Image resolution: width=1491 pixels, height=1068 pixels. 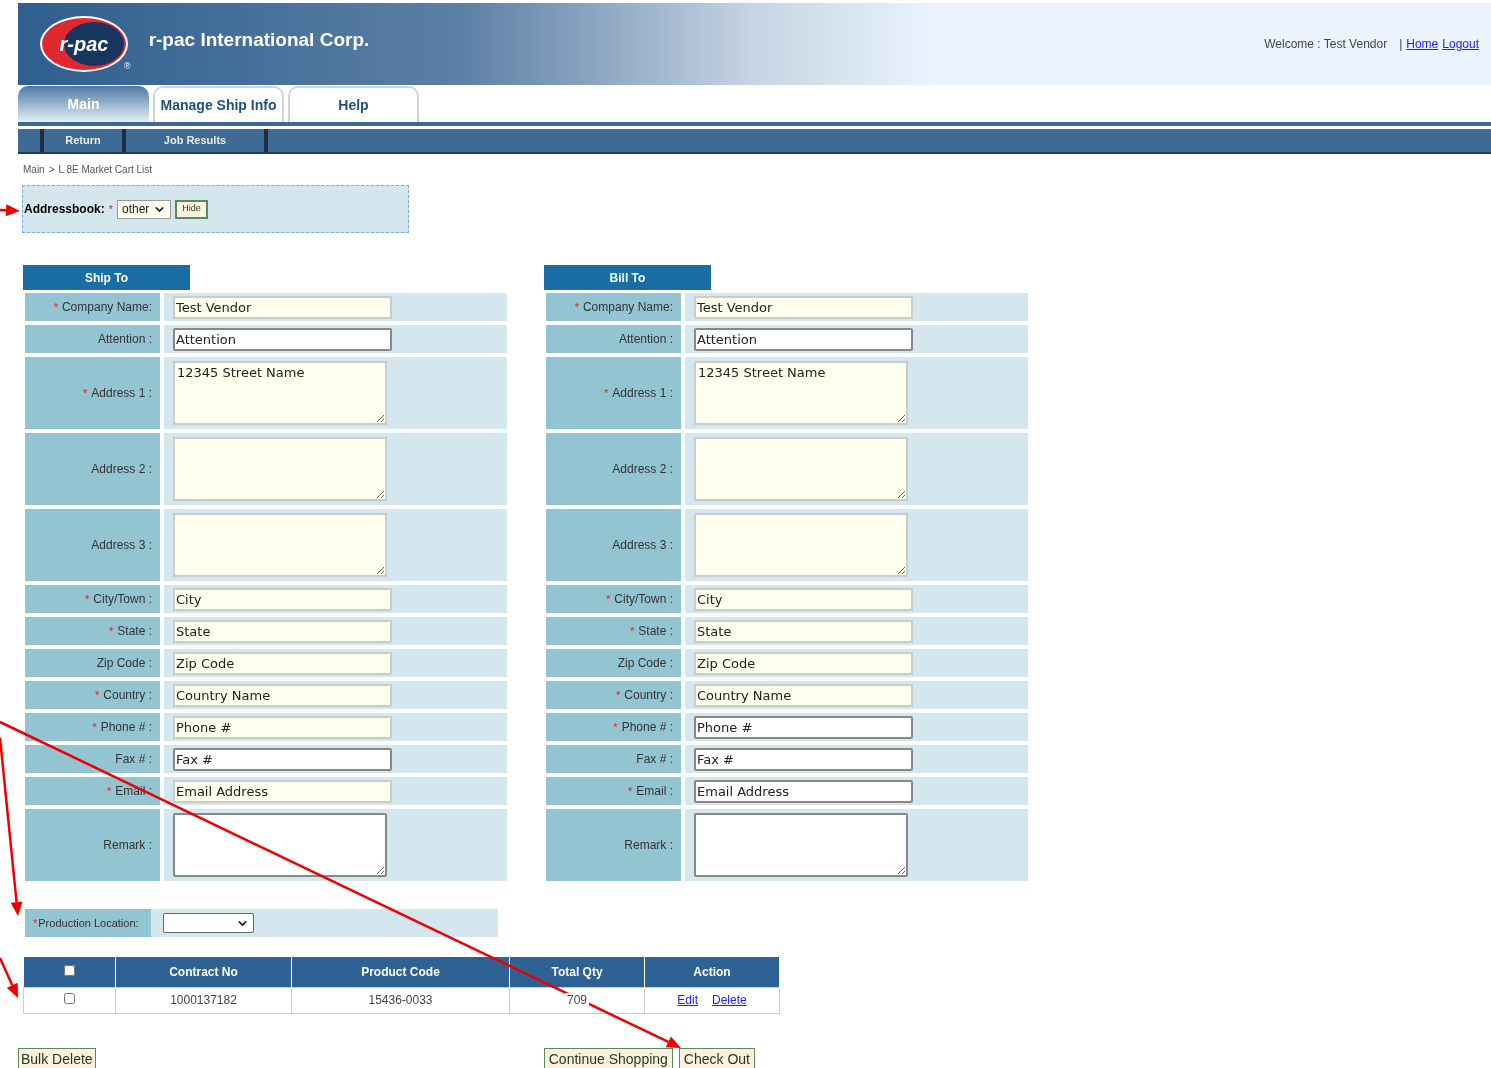 I want to click on column-header: Total Qty, so click(x=577, y=972).